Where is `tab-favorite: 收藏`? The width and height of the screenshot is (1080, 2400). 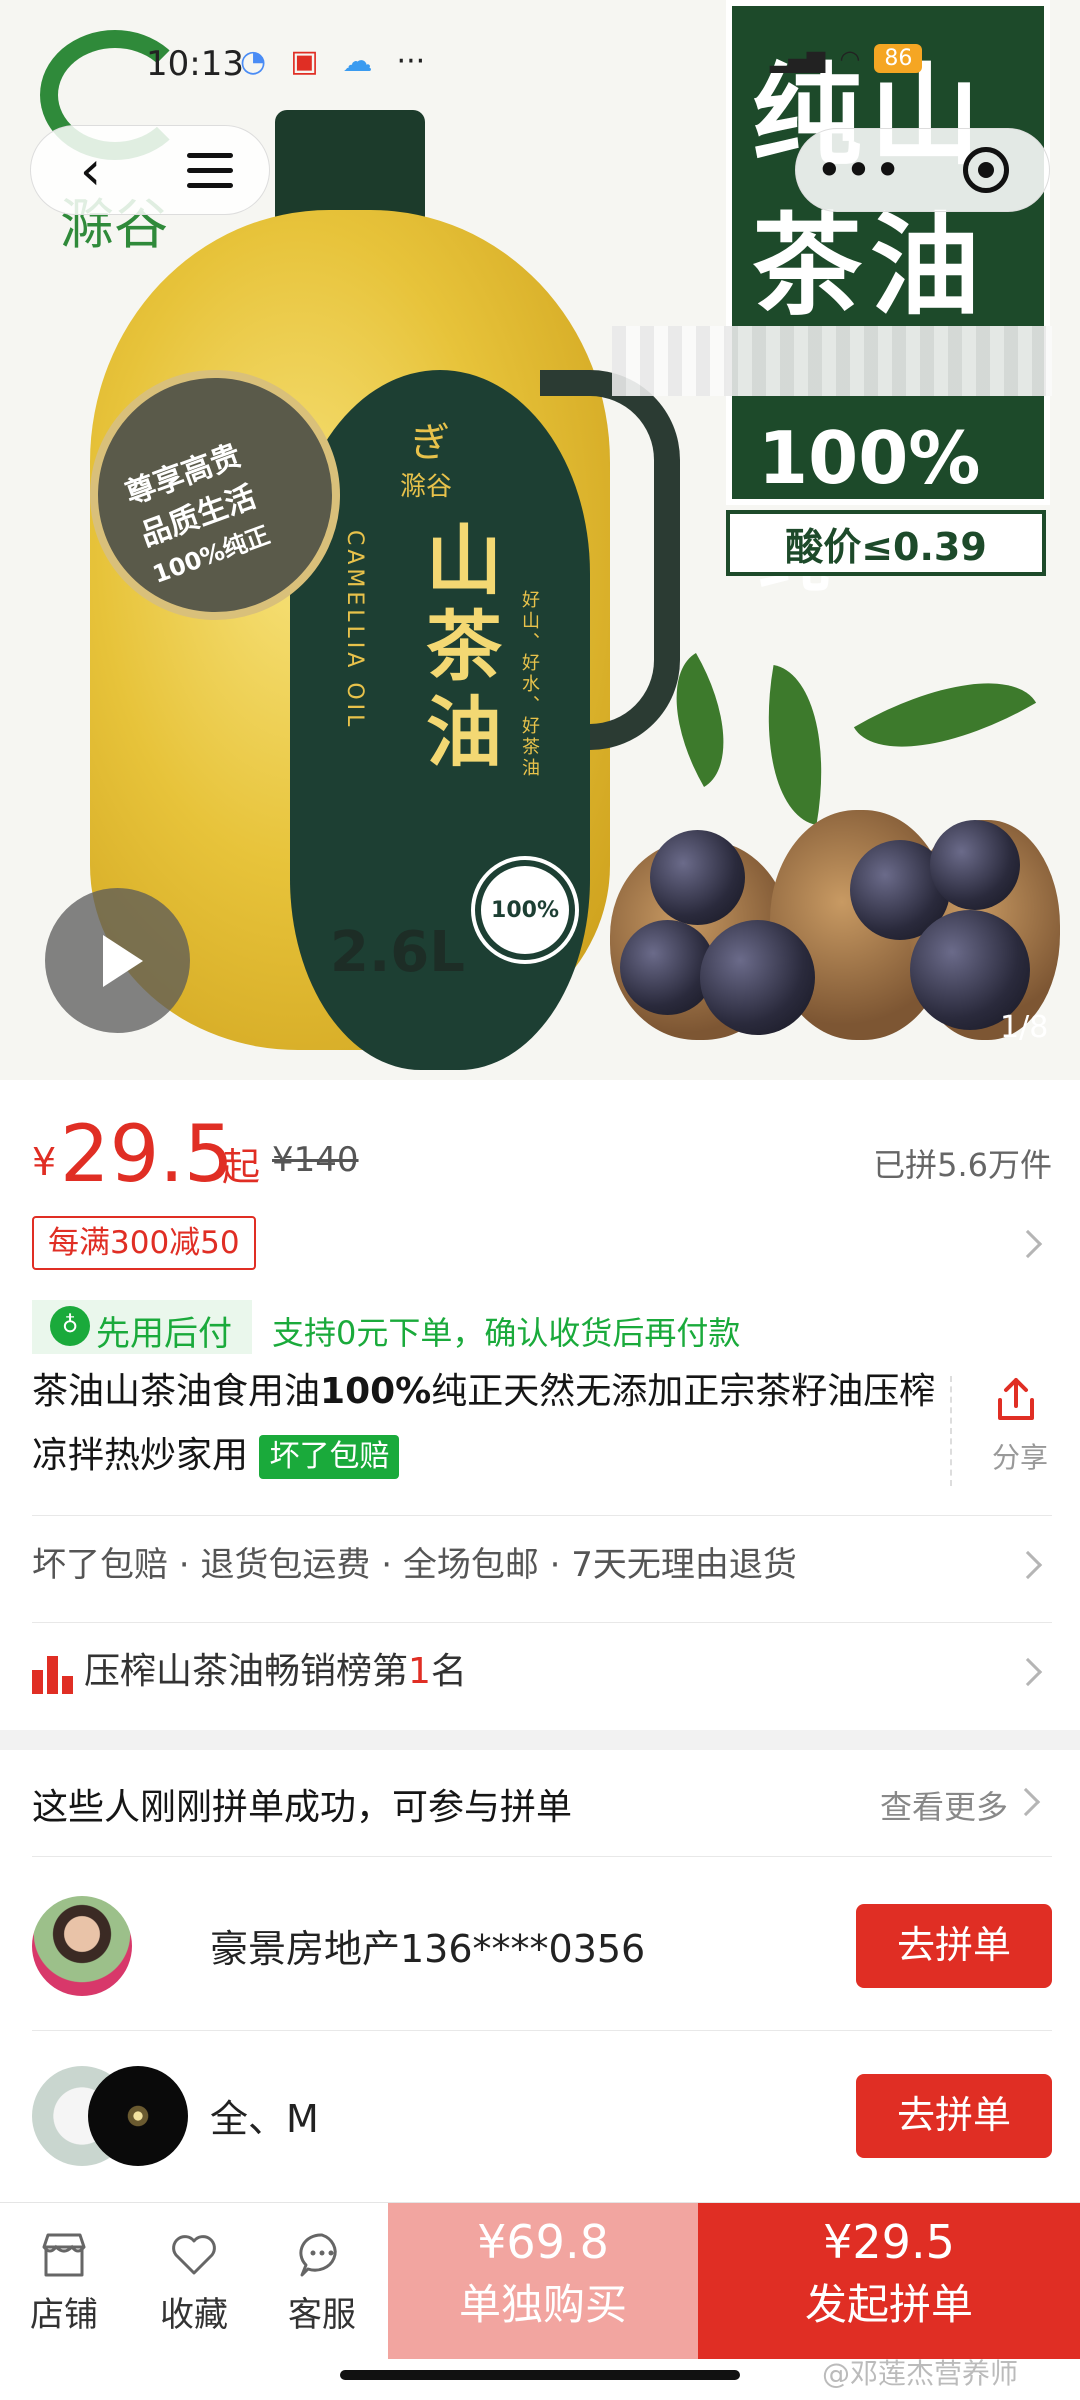
tab-favorite: 收藏 is located at coordinates (194, 2287).